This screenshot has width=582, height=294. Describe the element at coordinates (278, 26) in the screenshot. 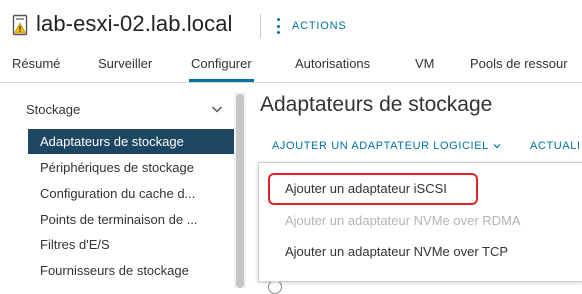

I see `kebab-menu-icon` at that location.